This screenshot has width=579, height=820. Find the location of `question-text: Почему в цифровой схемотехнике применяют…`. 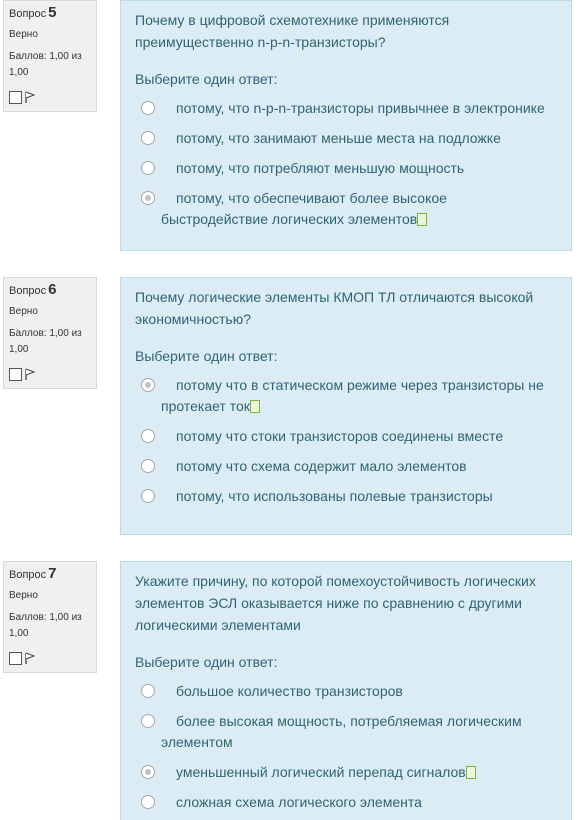

question-text: Почему в цифровой схемотехнике применяют… is located at coordinates (292, 31).